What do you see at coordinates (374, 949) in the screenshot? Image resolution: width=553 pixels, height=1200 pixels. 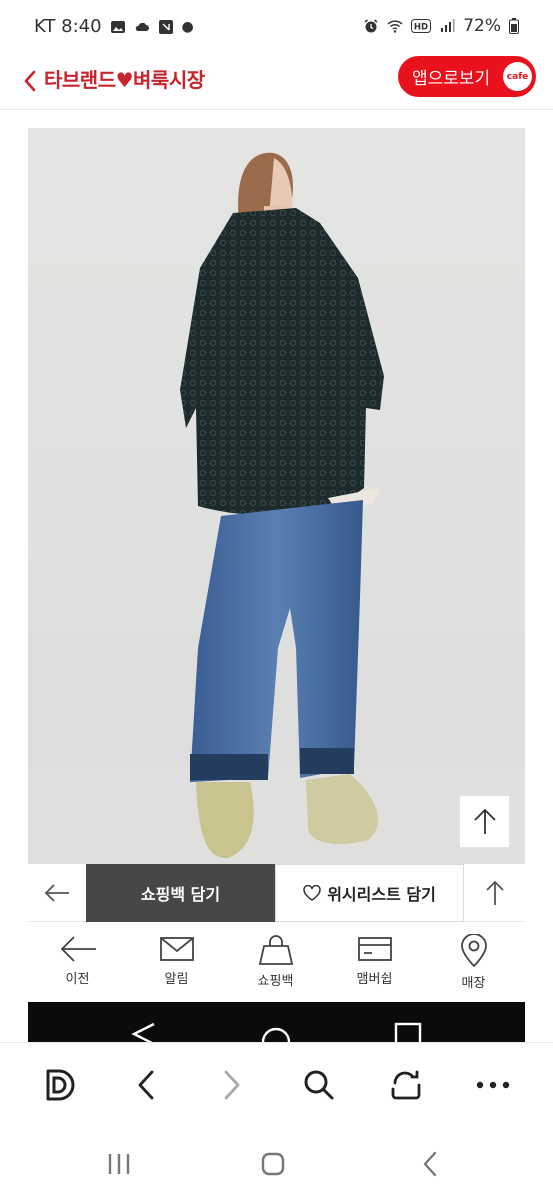 I see `card-icon` at bounding box center [374, 949].